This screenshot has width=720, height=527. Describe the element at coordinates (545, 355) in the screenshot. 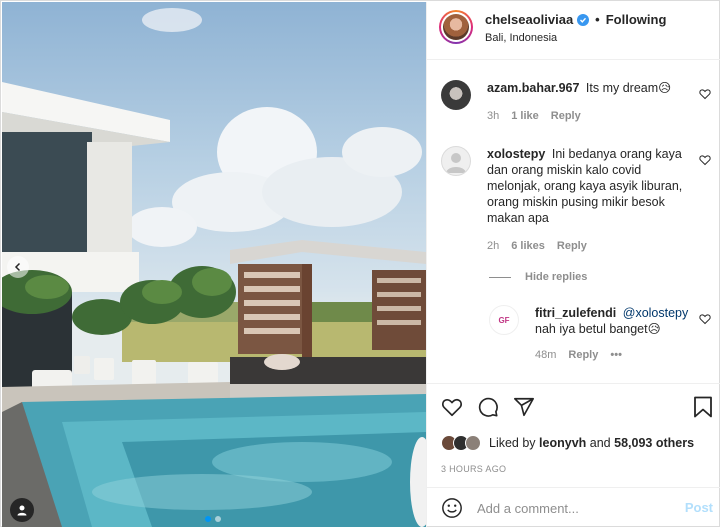

I see `reply-time: 48m` at that location.